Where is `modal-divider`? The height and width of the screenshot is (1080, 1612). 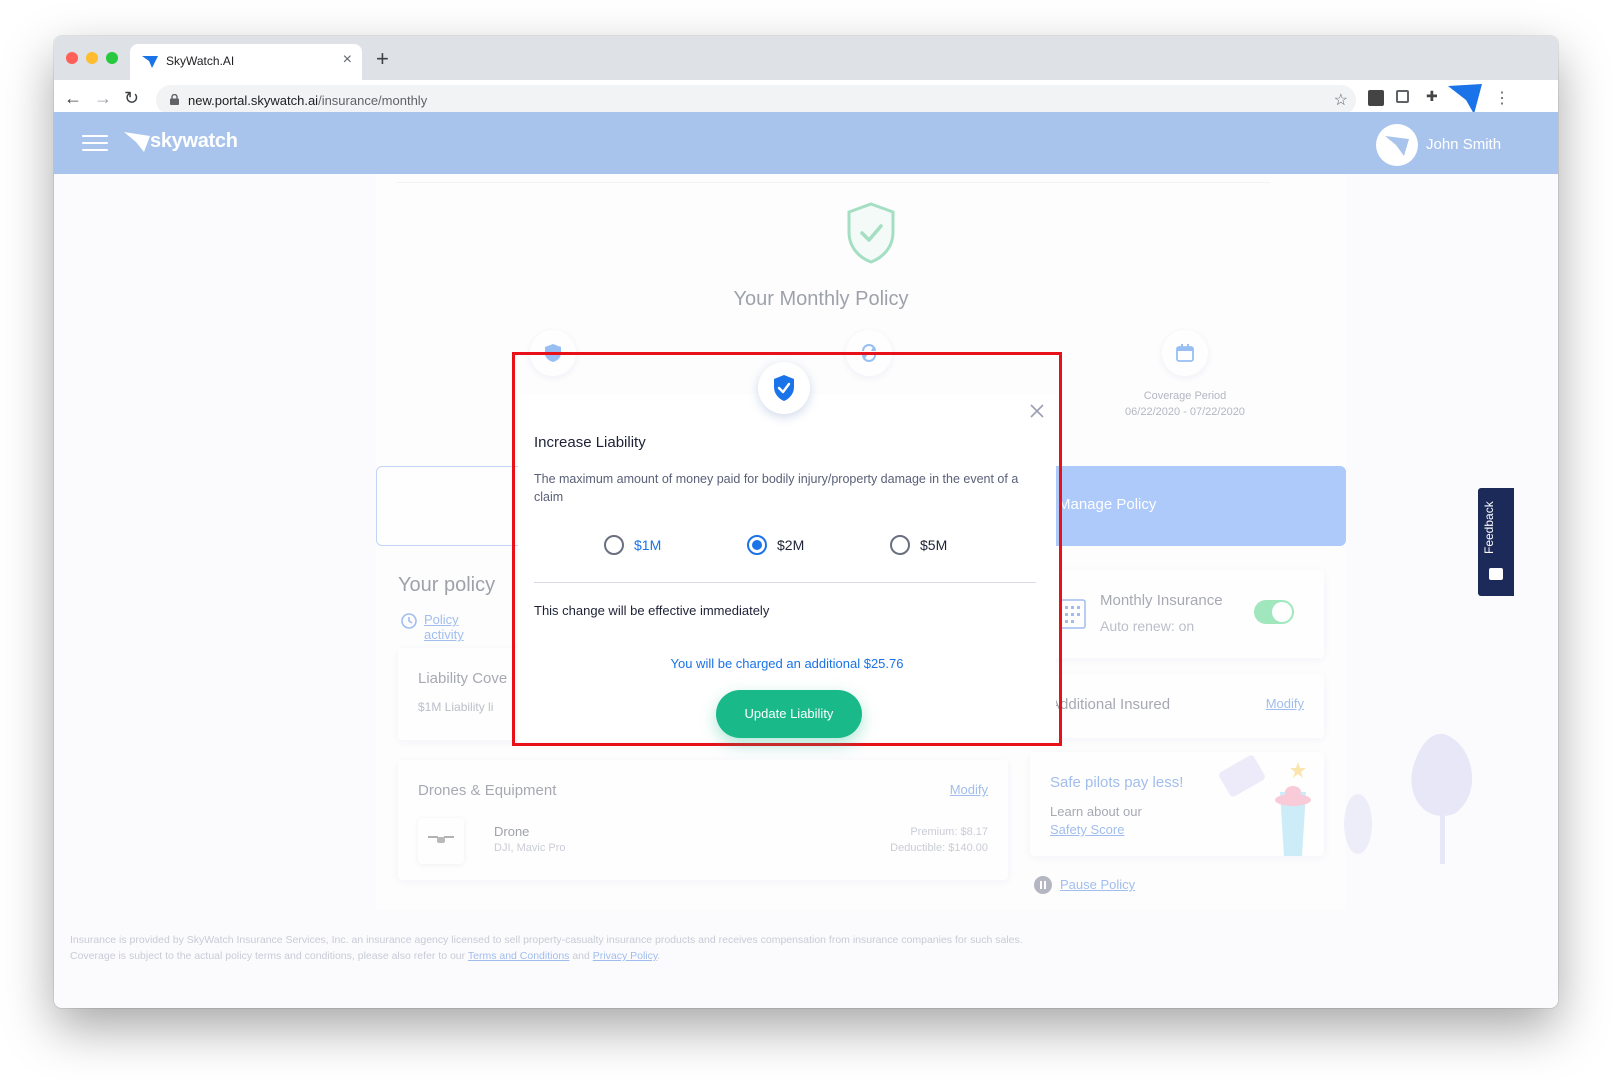 modal-divider is located at coordinates (785, 582).